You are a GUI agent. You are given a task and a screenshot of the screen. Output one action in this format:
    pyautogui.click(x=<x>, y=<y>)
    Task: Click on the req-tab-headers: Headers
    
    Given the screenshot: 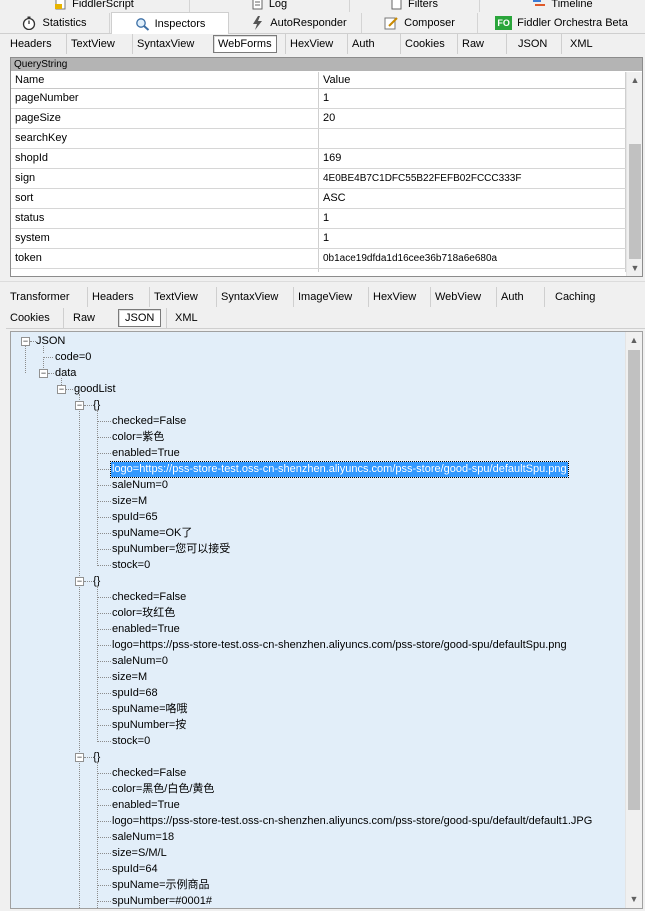 What is the action you would take?
    pyautogui.click(x=31, y=44)
    